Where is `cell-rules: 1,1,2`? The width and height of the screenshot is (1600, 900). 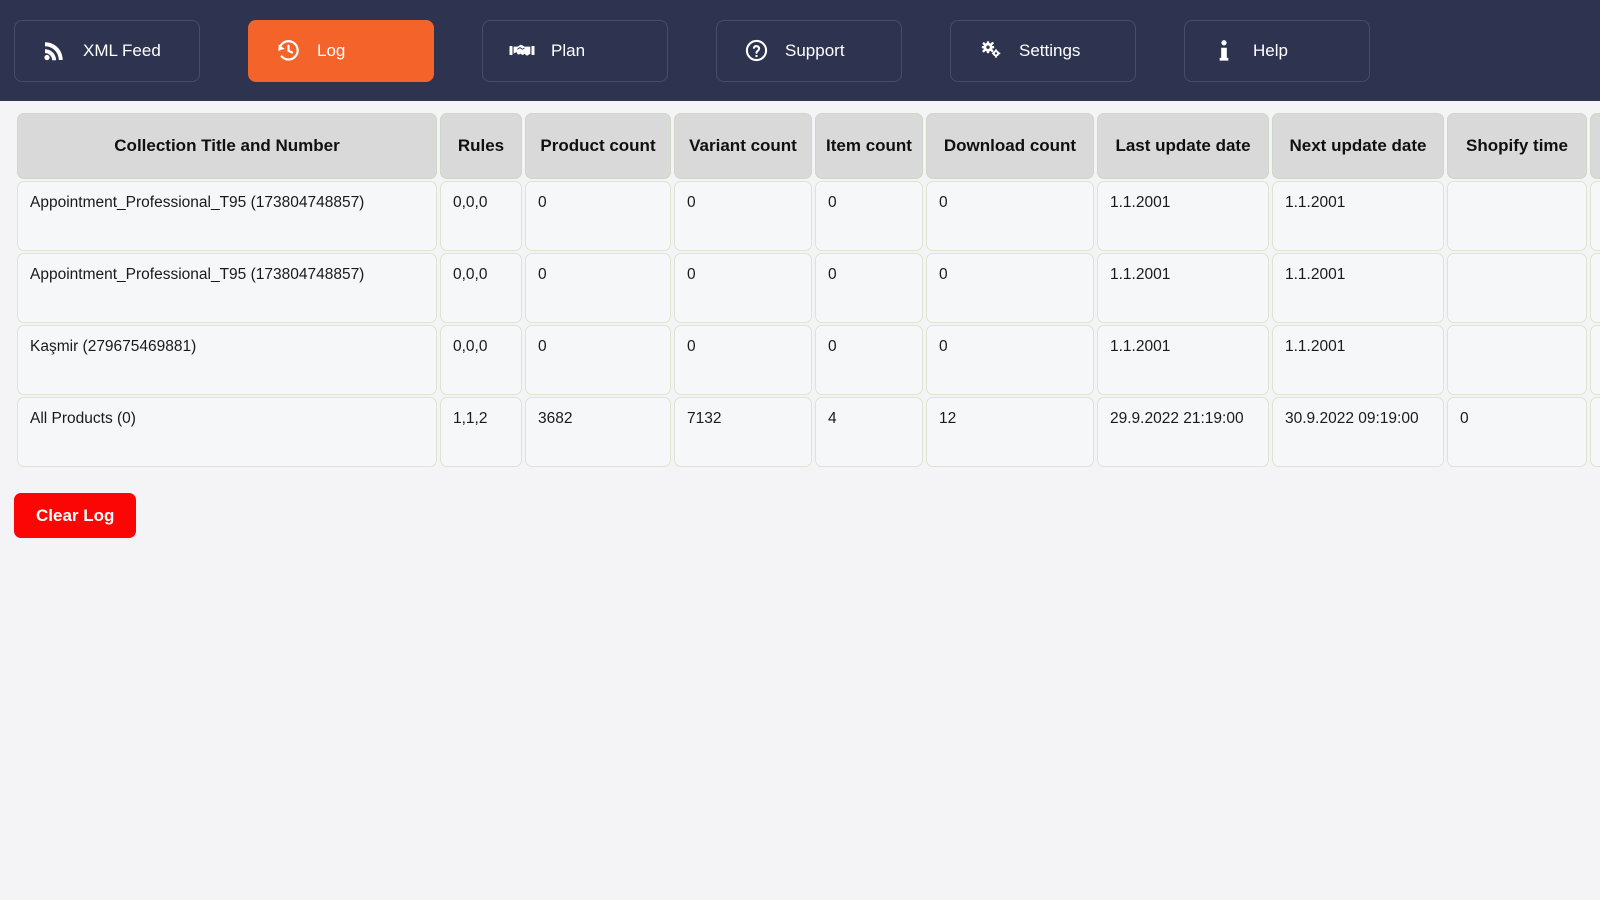
cell-rules: 1,1,2 is located at coordinates (481, 432).